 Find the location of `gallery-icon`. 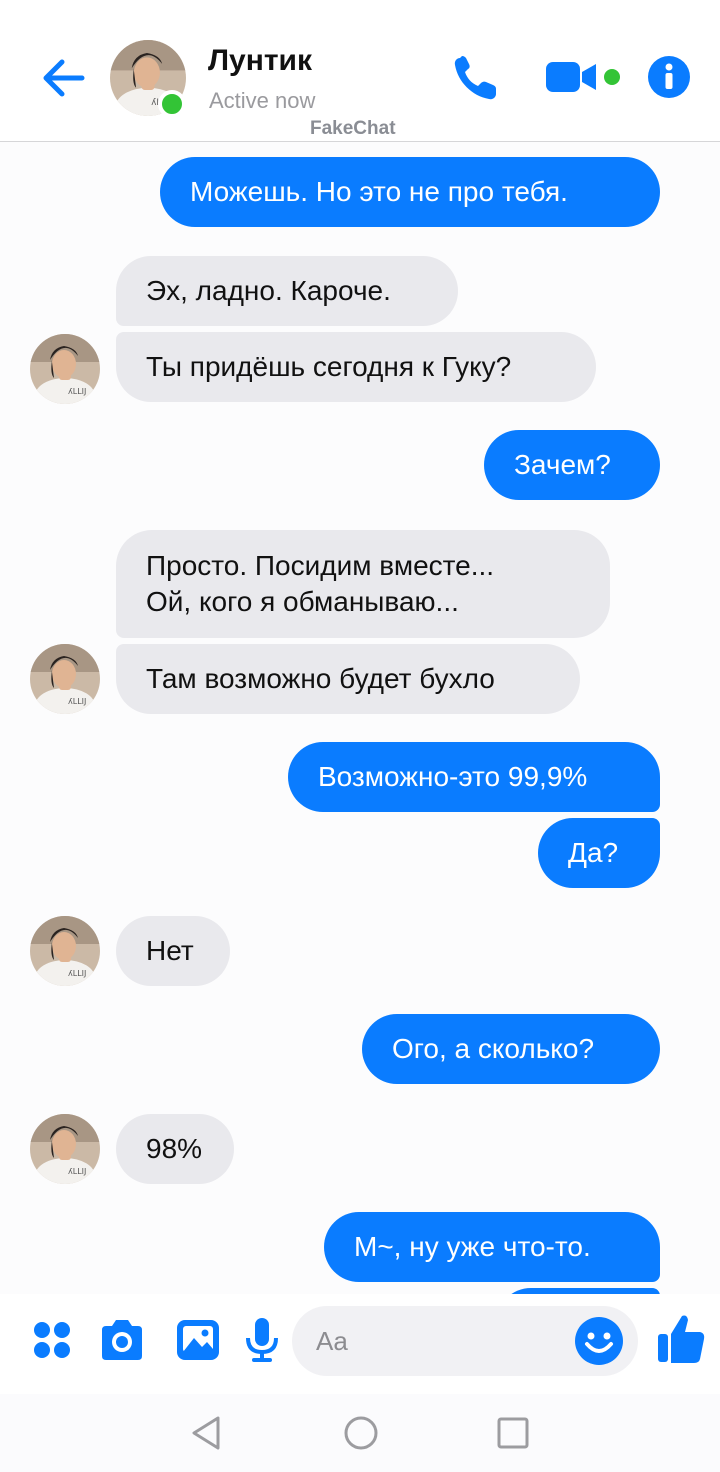

gallery-icon is located at coordinates (198, 1340).